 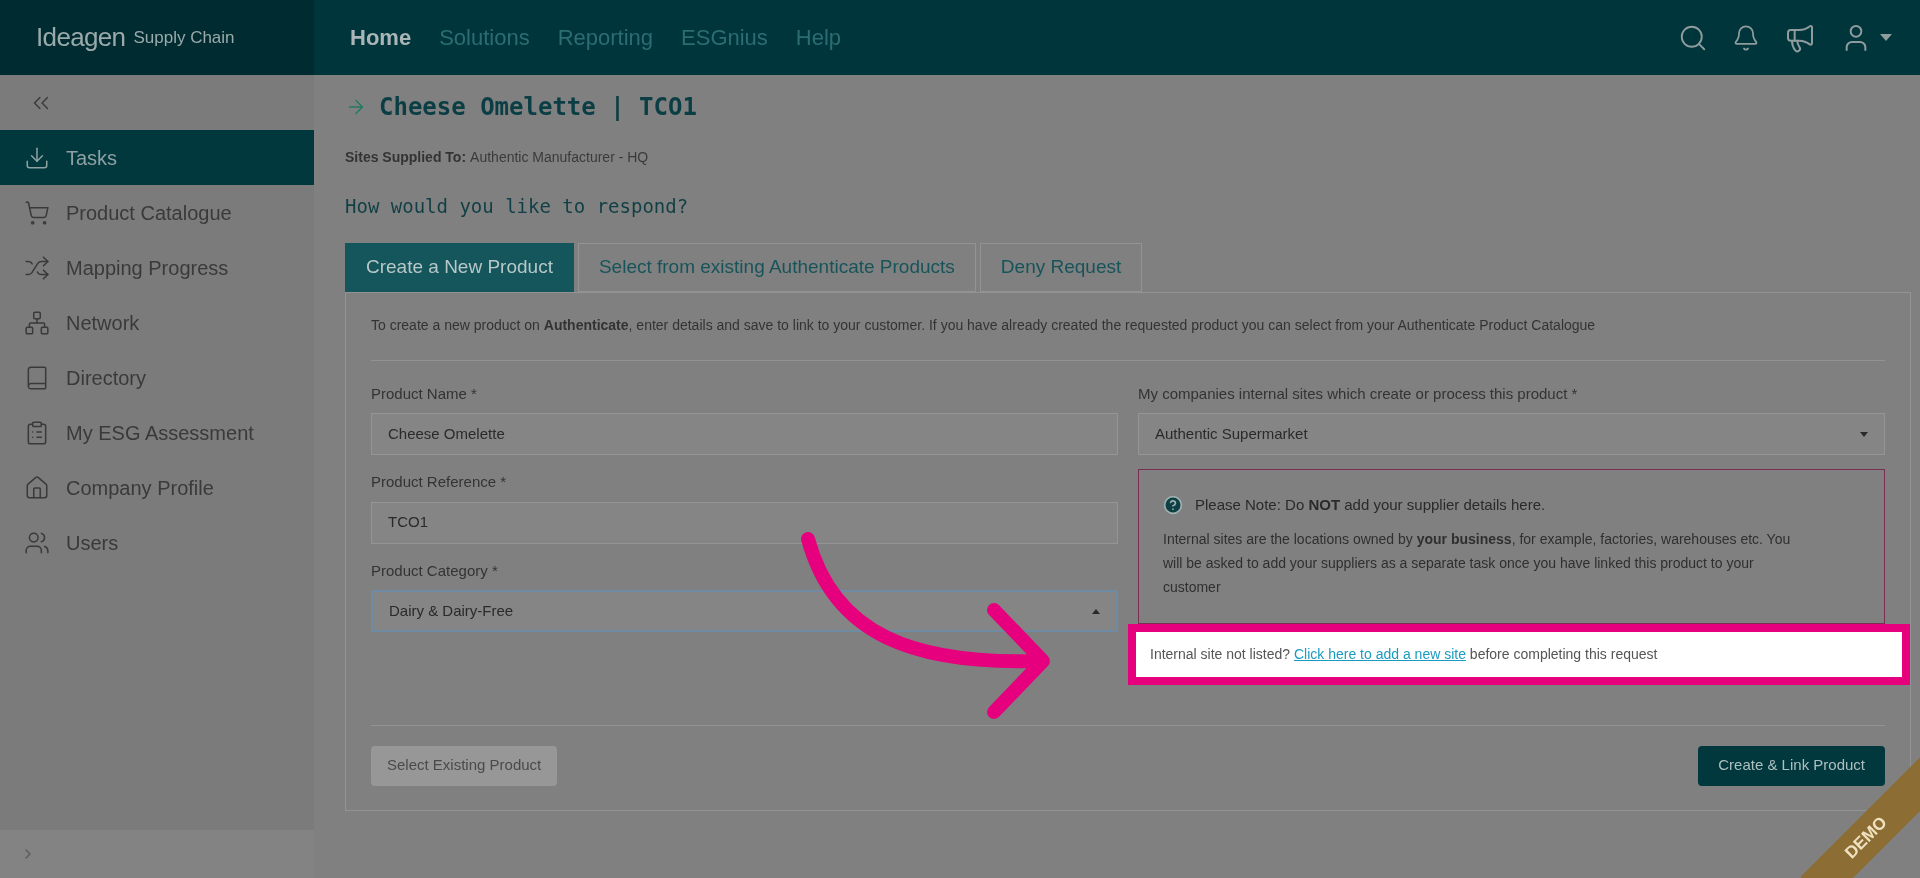 I want to click on intro-text: To create a new product on Authenticate, enter details and save to link to your customer. If you have already created the requested product you can select from your Authenticate Product Catalogue, so click(x=1128, y=337).